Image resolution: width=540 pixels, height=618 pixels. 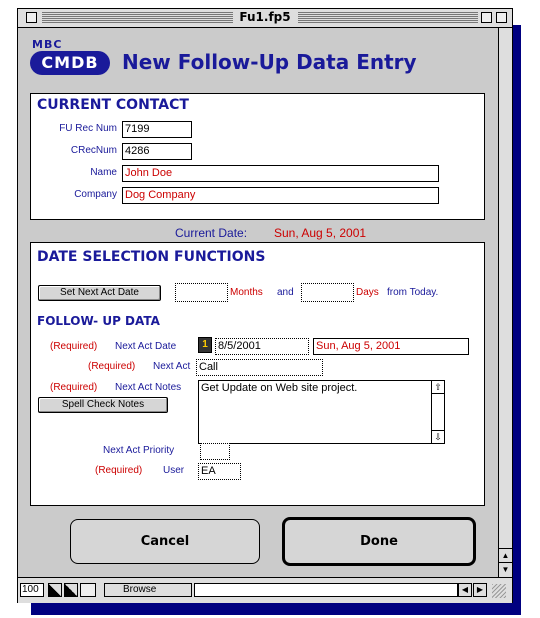 I want to click on window-title: Fu1.fp5, so click(x=265, y=17).